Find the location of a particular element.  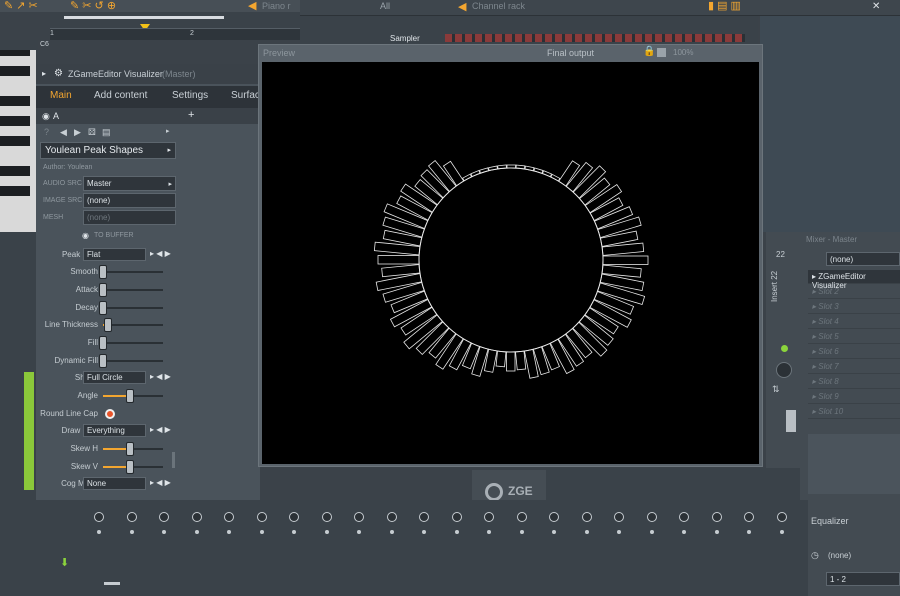

next-preset-icon: ▶ is located at coordinates (77, 132).